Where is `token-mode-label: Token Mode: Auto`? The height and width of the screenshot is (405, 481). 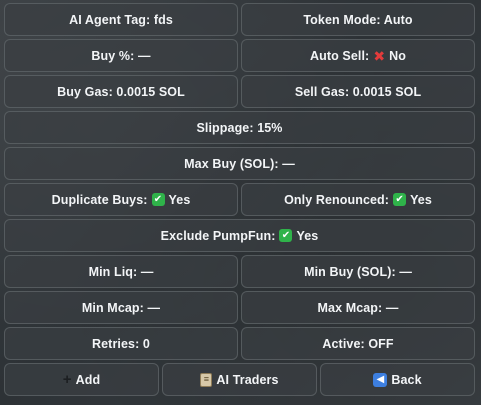 token-mode-label: Token Mode: Auto is located at coordinates (358, 19).